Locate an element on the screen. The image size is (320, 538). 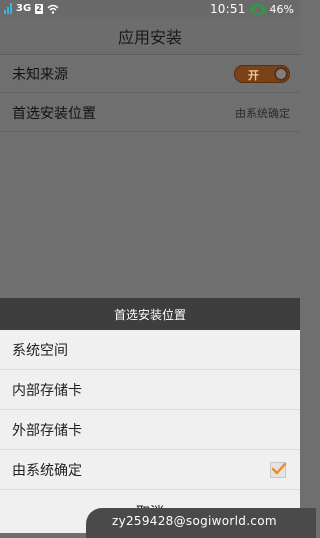
battery-percentage: 46% is located at coordinates (281, 9).